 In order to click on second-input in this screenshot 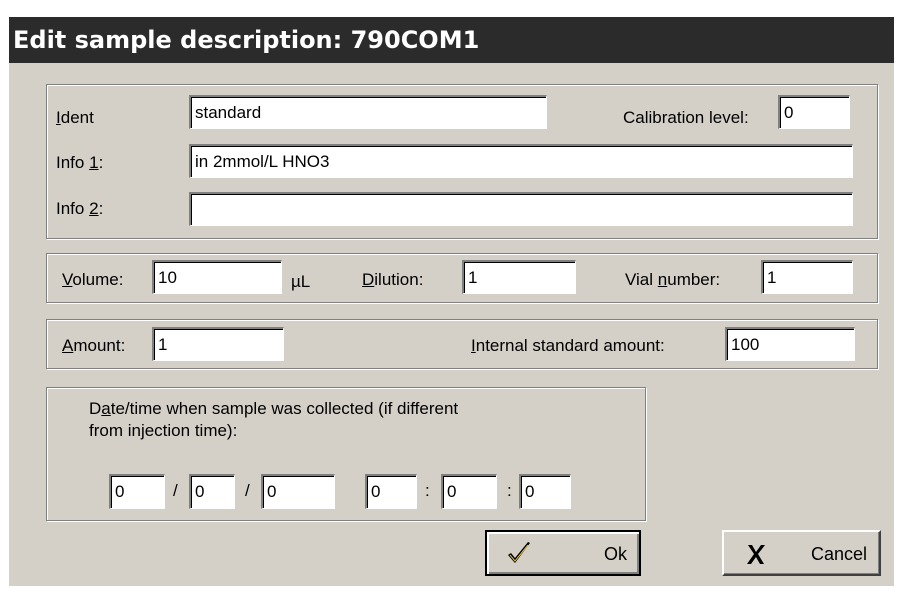, I will do `click(545, 491)`.